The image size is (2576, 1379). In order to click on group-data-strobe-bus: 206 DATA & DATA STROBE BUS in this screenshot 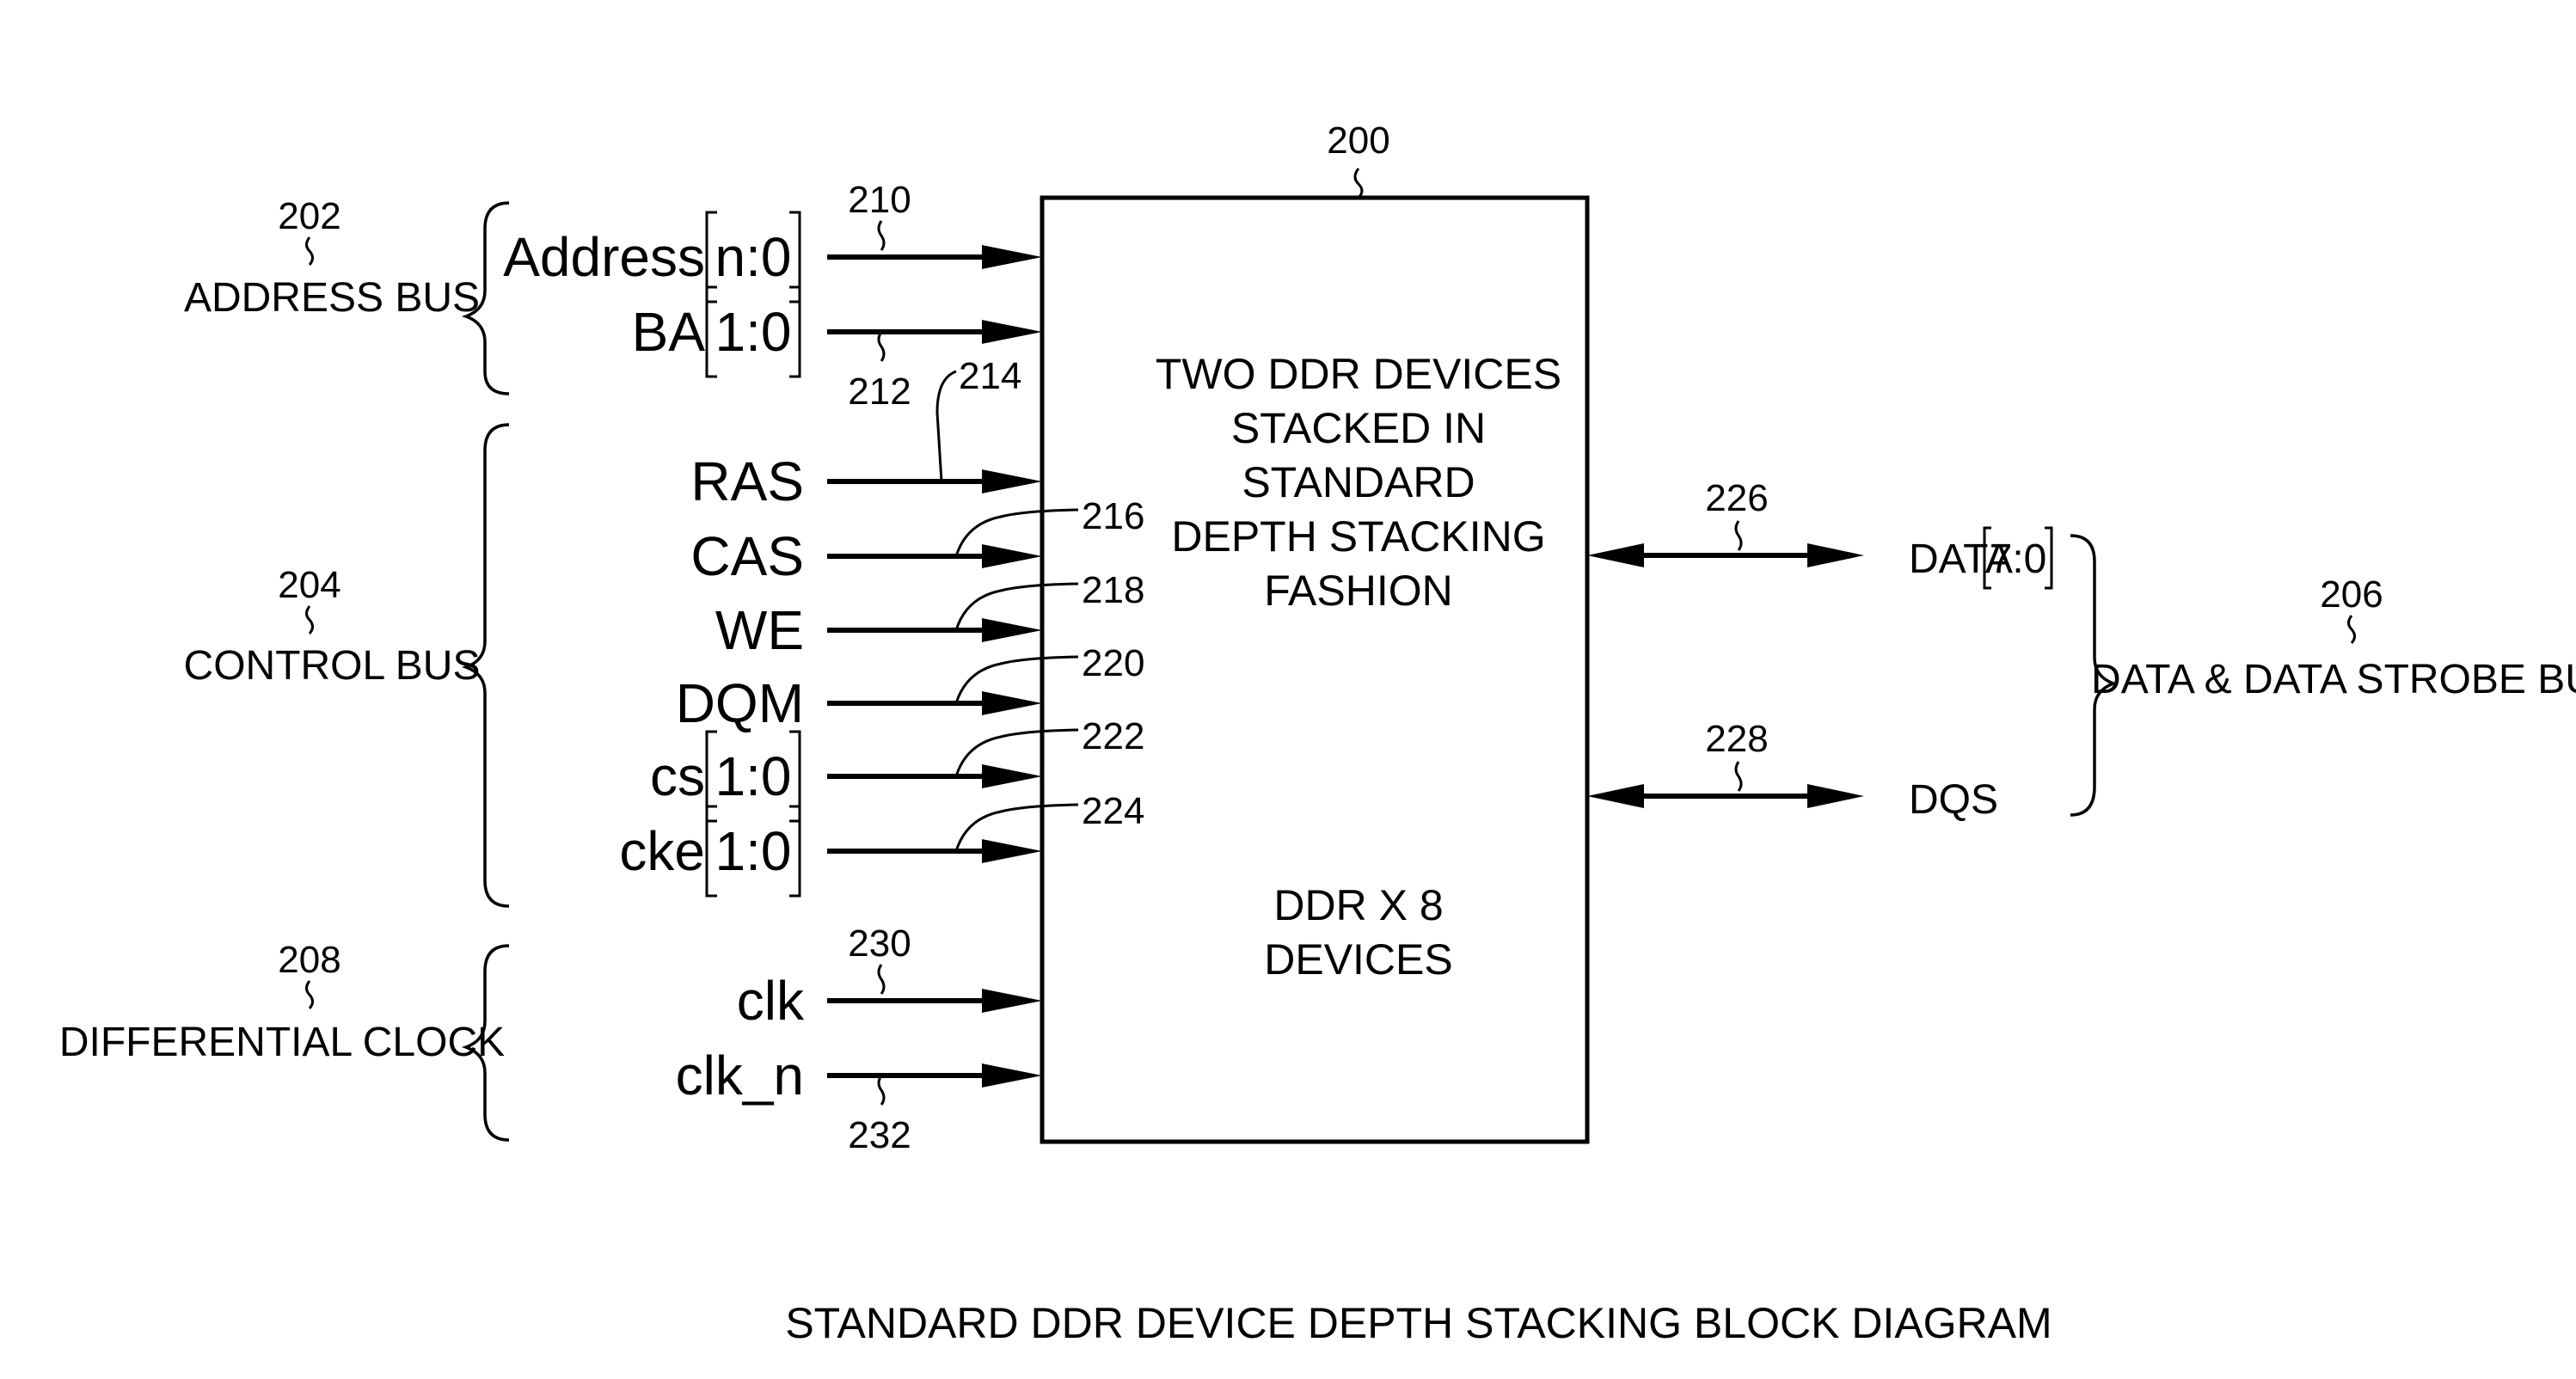, I will do `click(2334, 637)`.